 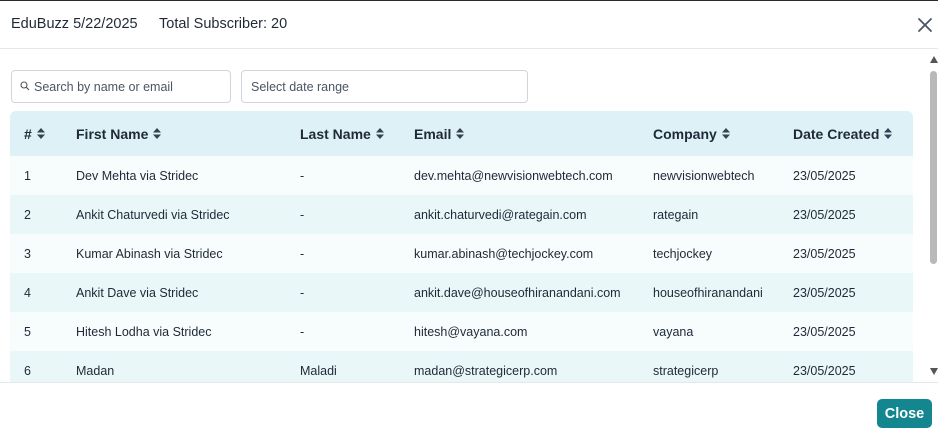 What do you see at coordinates (686, 370) in the screenshot?
I see `company-cell: strategicerp` at bounding box center [686, 370].